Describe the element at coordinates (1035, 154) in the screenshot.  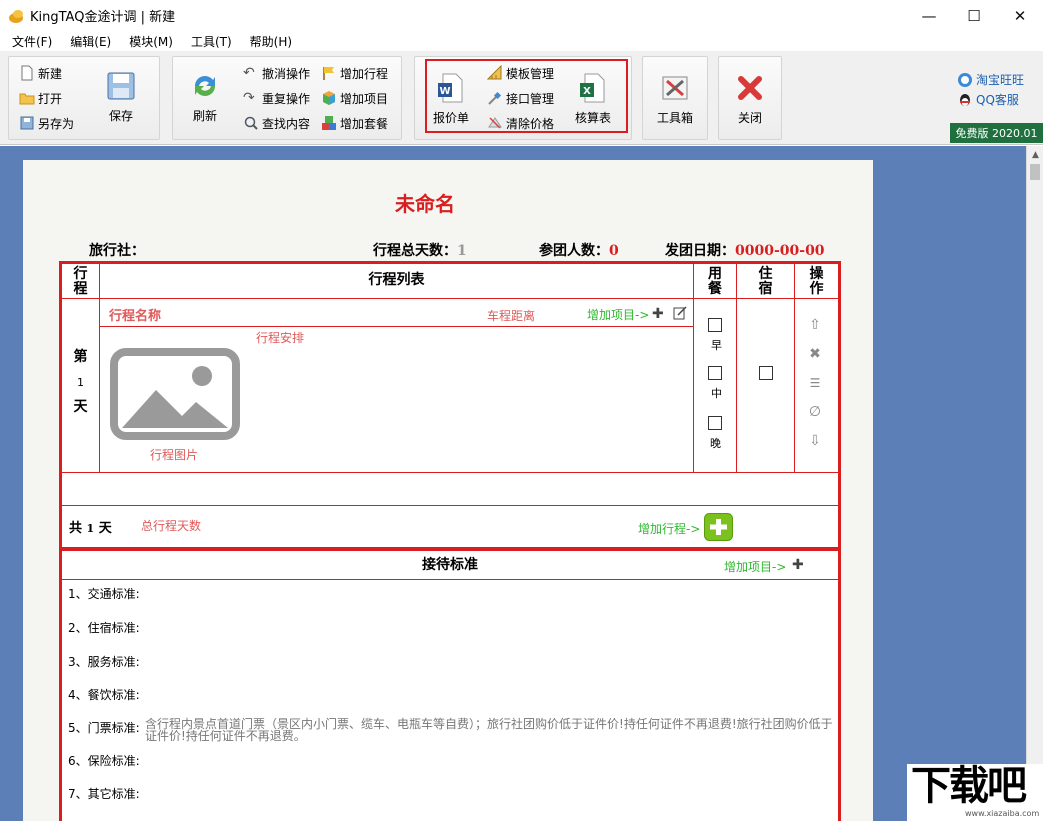
I see `scroll-up-icon: ▲` at that location.